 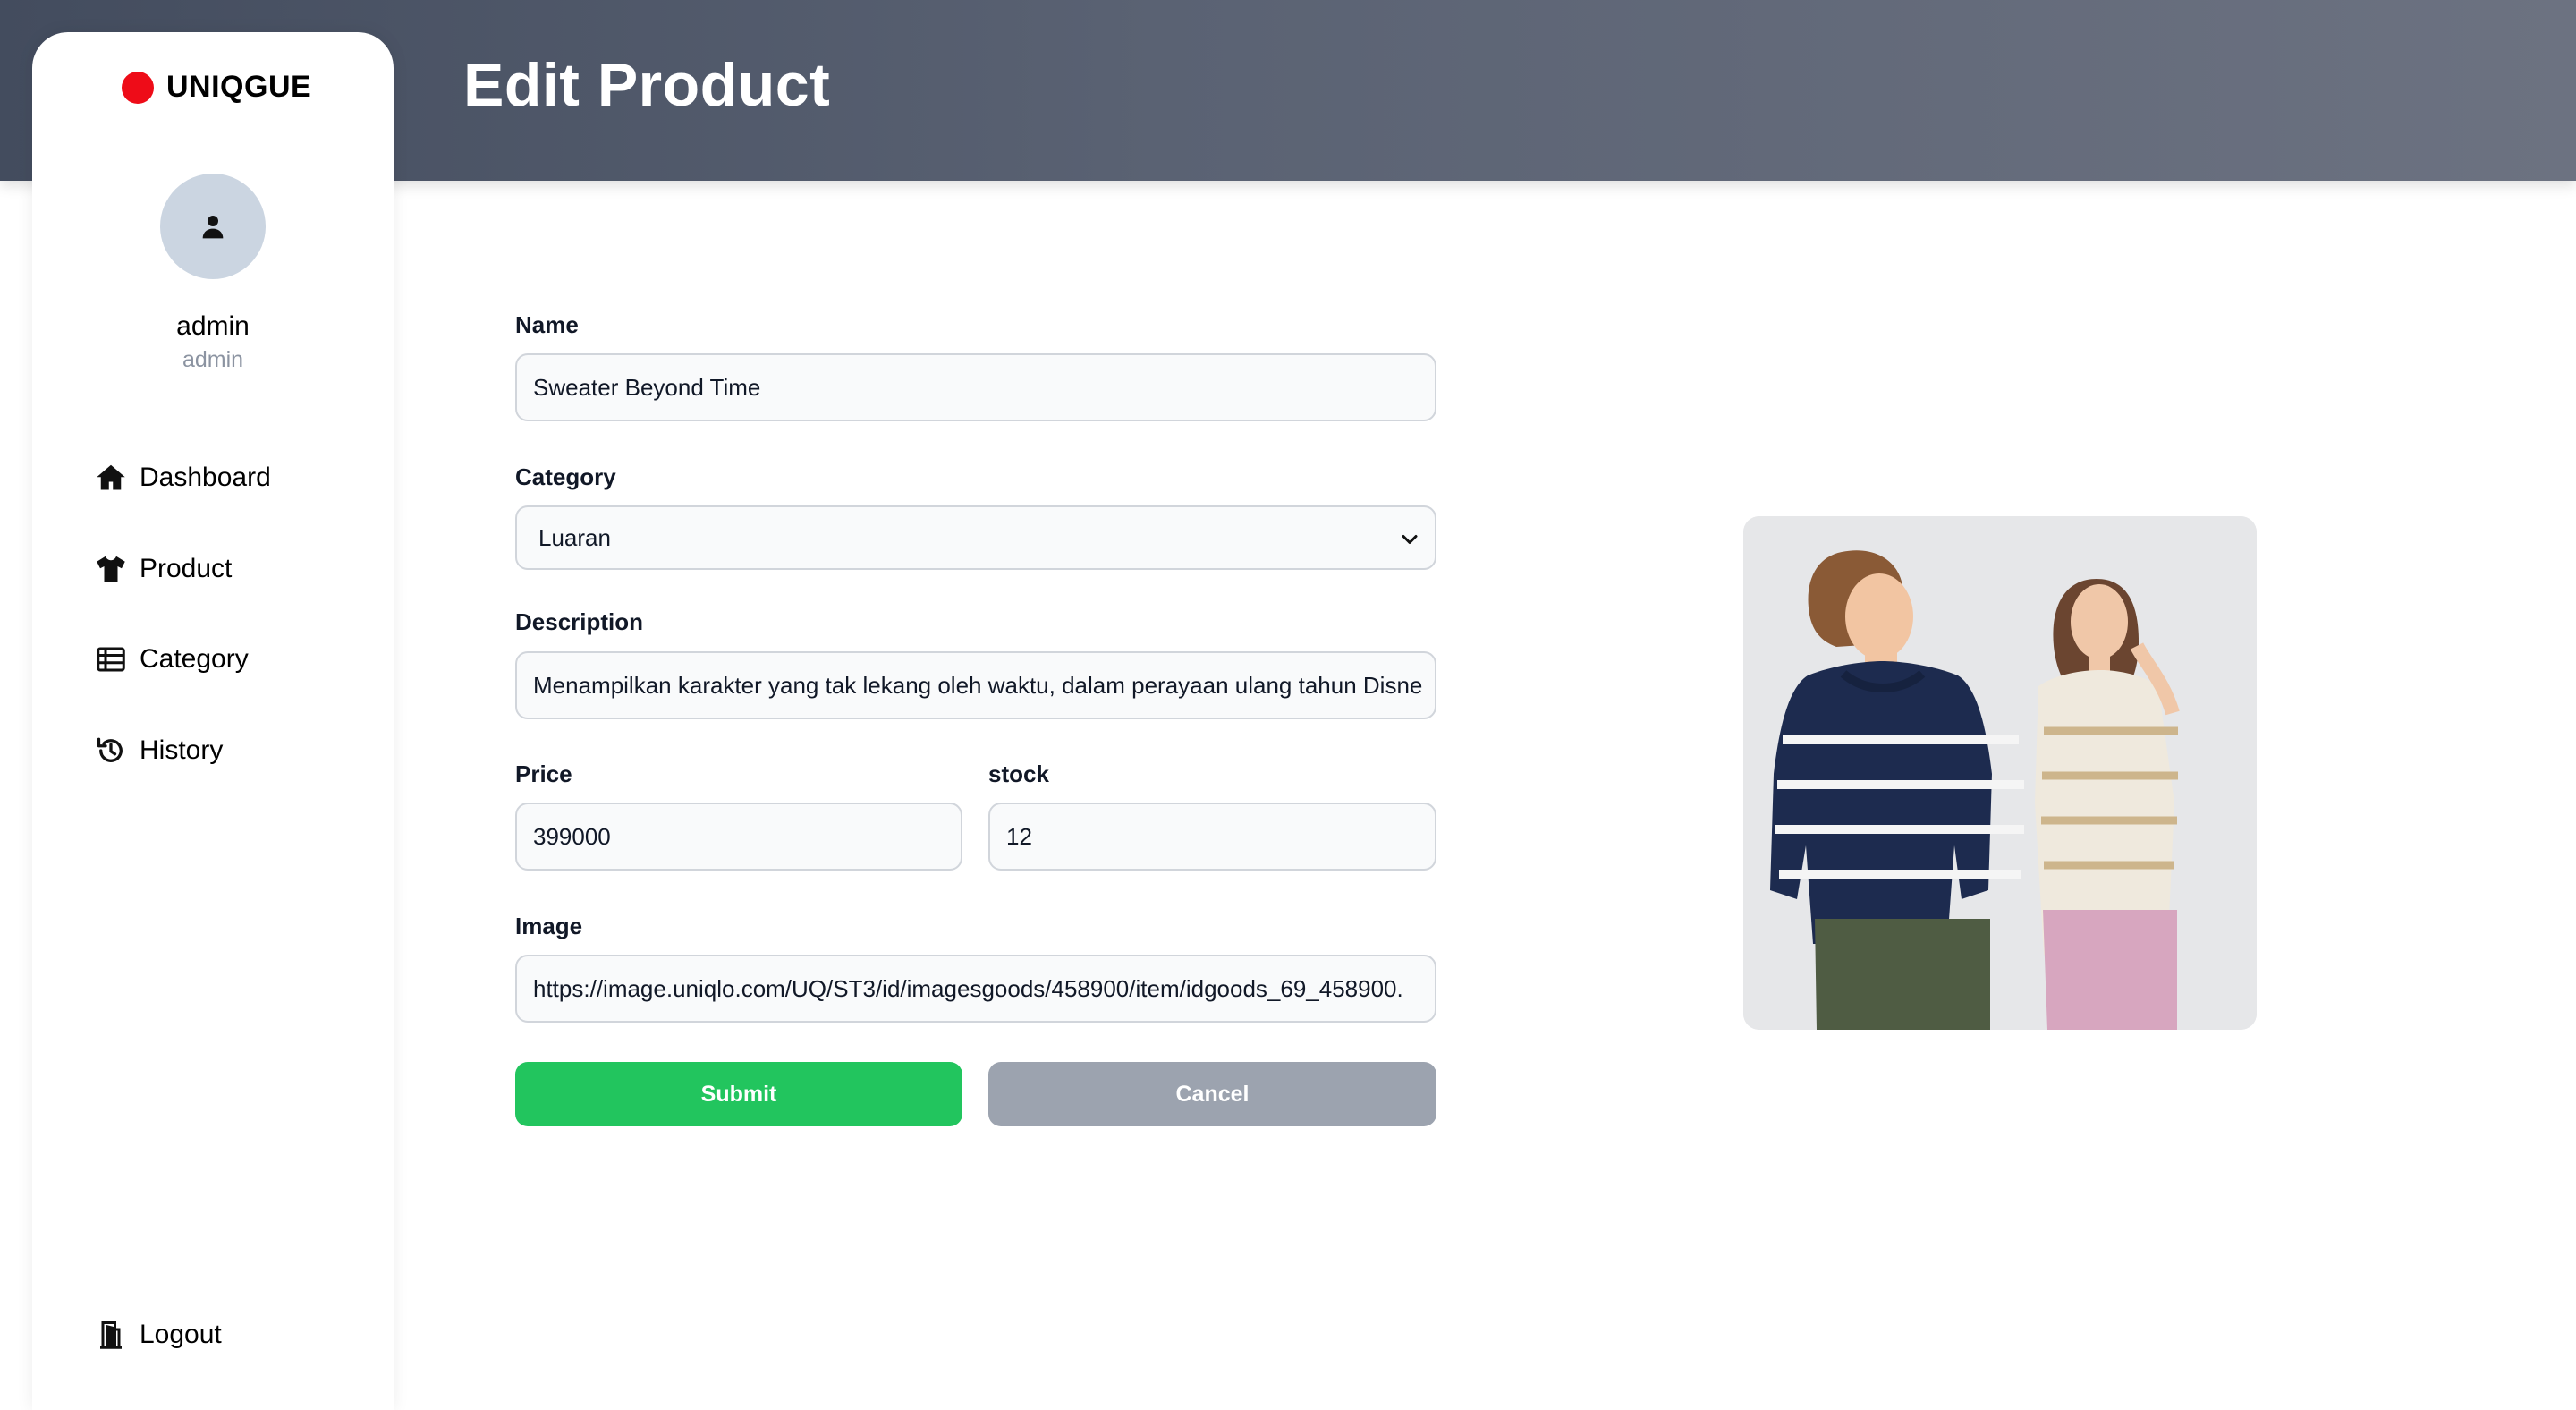 I want to click on name-label: Name, so click(x=547, y=325).